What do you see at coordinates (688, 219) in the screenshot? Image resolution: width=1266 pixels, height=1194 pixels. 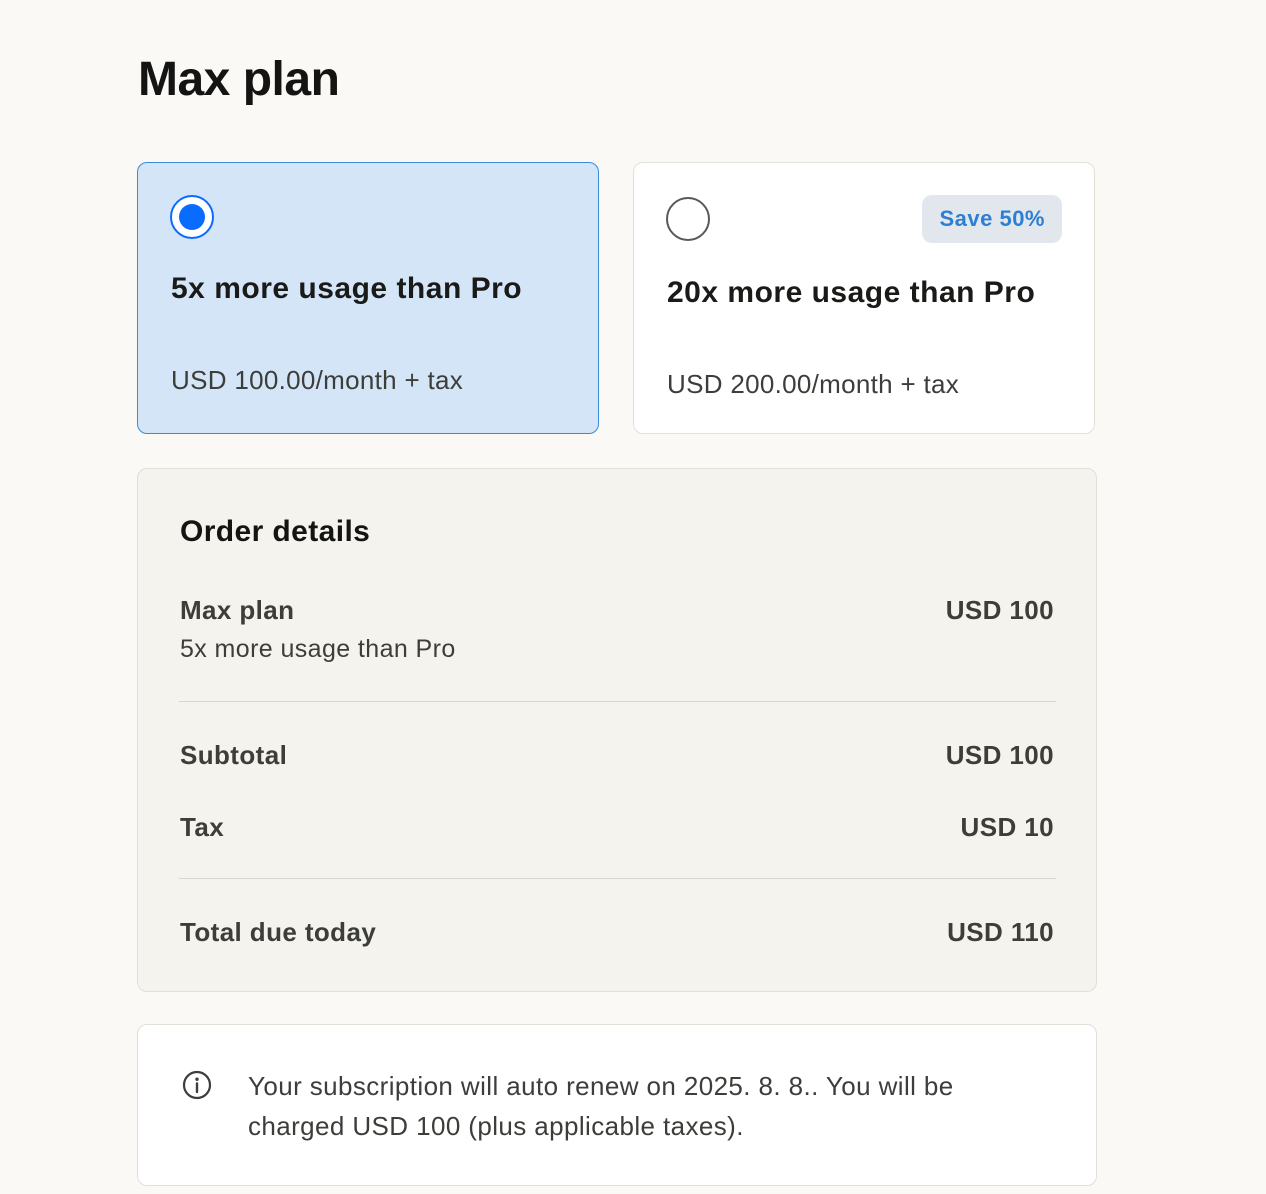 I see `radio-unselected` at bounding box center [688, 219].